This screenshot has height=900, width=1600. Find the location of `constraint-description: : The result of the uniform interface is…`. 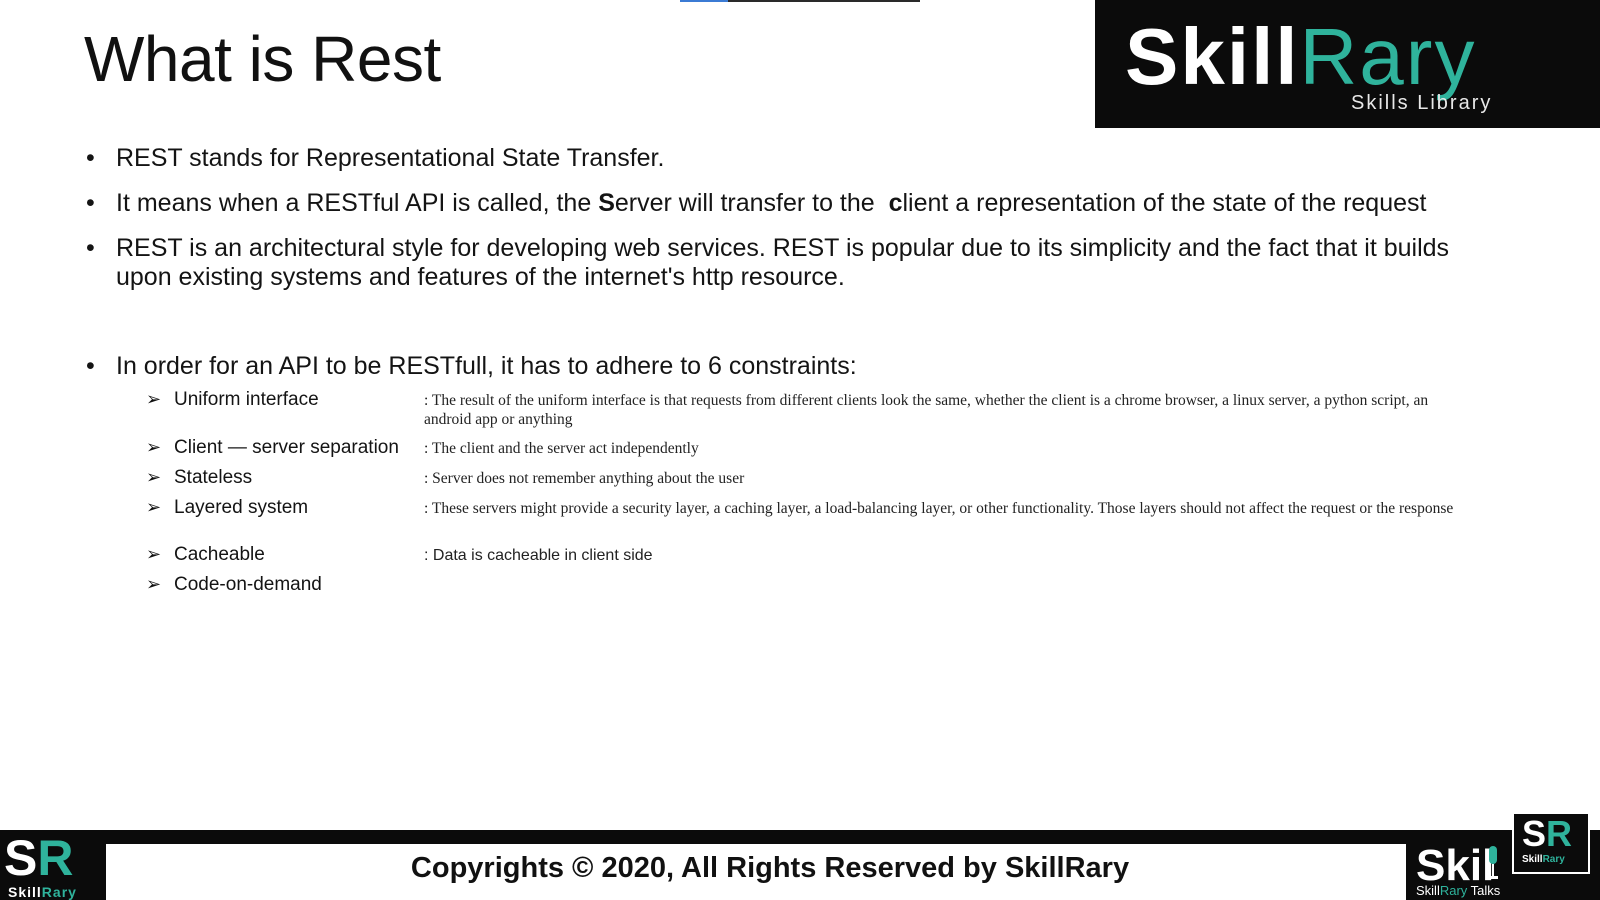

constraint-description: : The result of the uniform interface is… is located at coordinates (926, 410).